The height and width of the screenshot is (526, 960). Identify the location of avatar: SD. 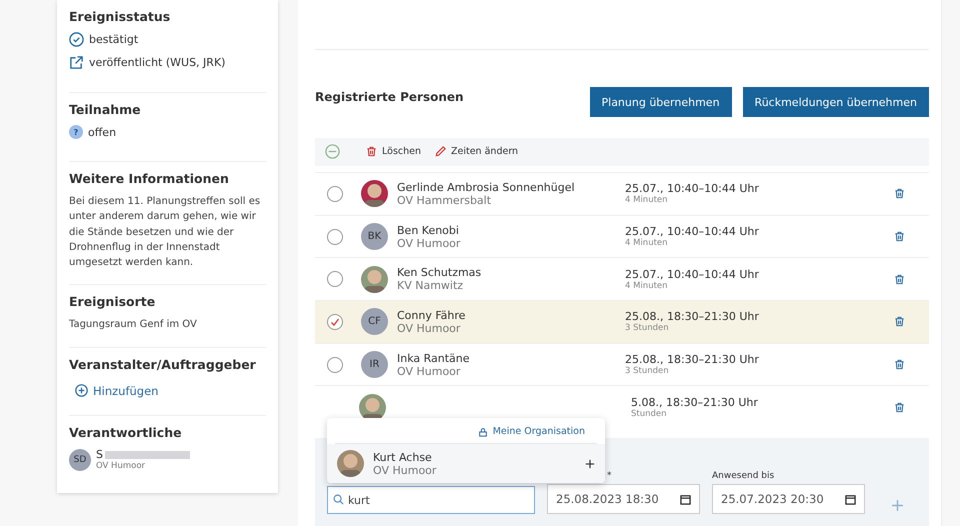
(80, 459).